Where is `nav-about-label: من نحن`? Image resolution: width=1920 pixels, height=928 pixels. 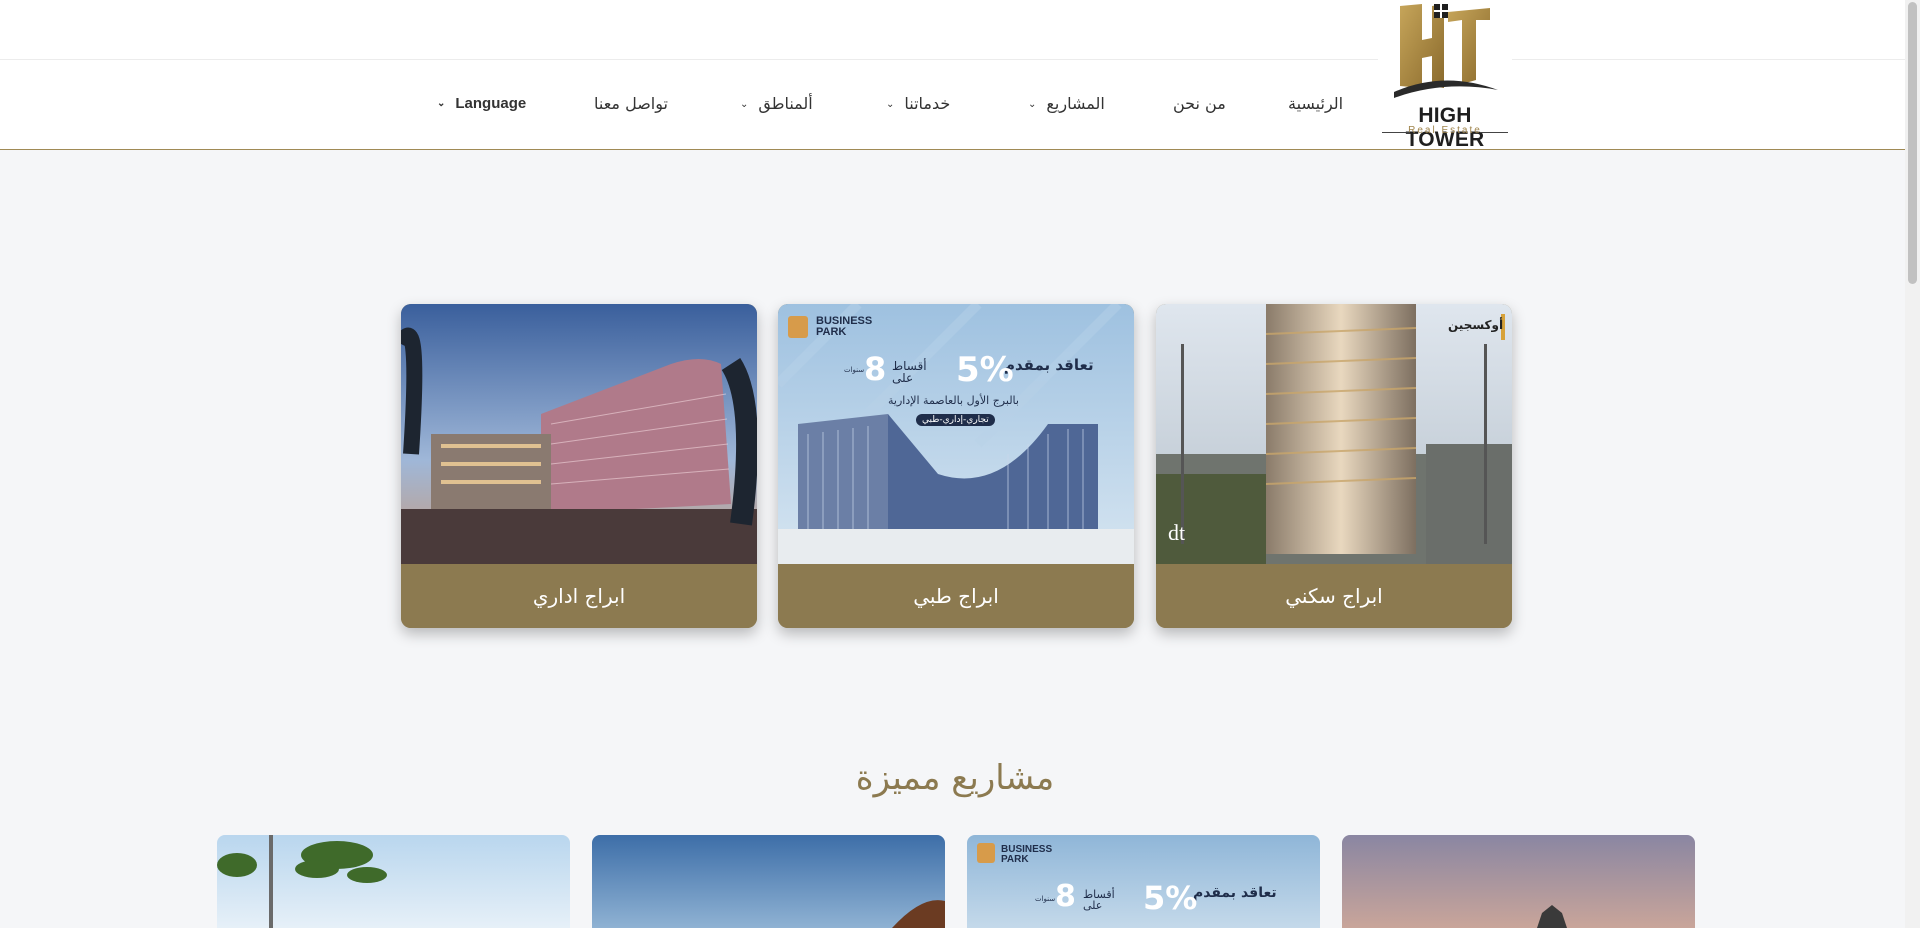 nav-about-label: من نحن is located at coordinates (1199, 103).